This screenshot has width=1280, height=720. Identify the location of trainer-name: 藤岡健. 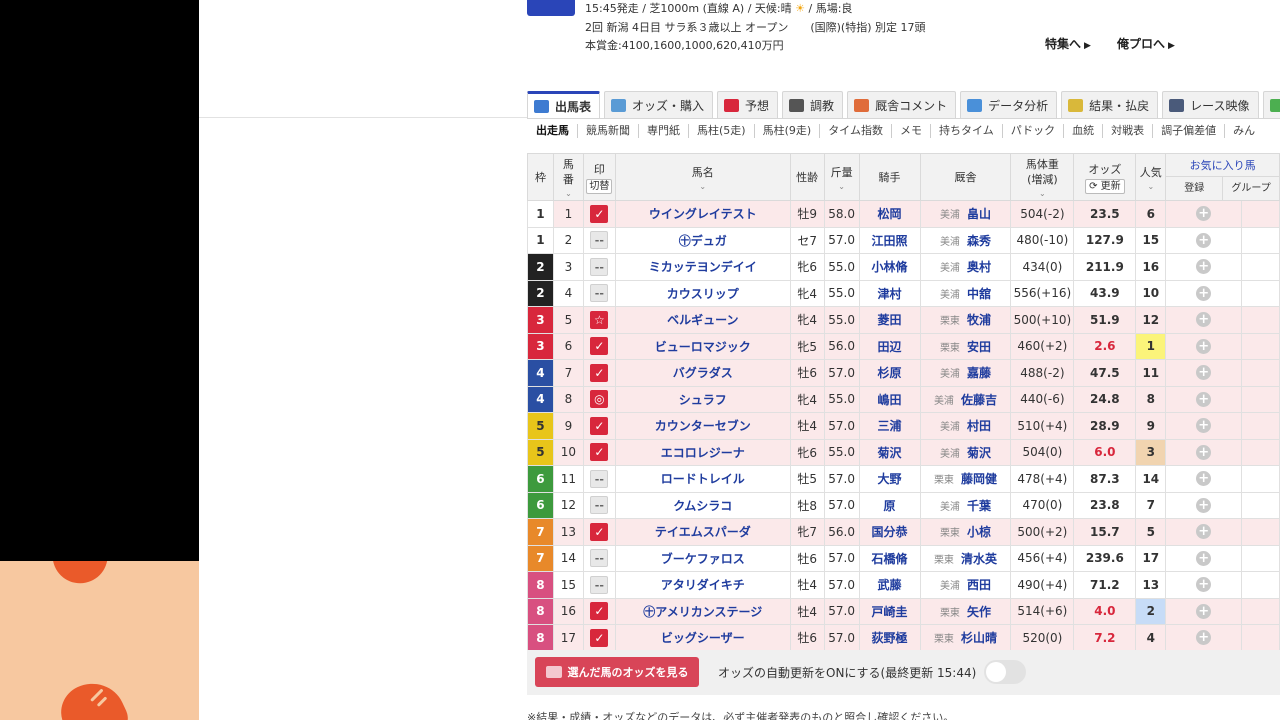
(979, 479).